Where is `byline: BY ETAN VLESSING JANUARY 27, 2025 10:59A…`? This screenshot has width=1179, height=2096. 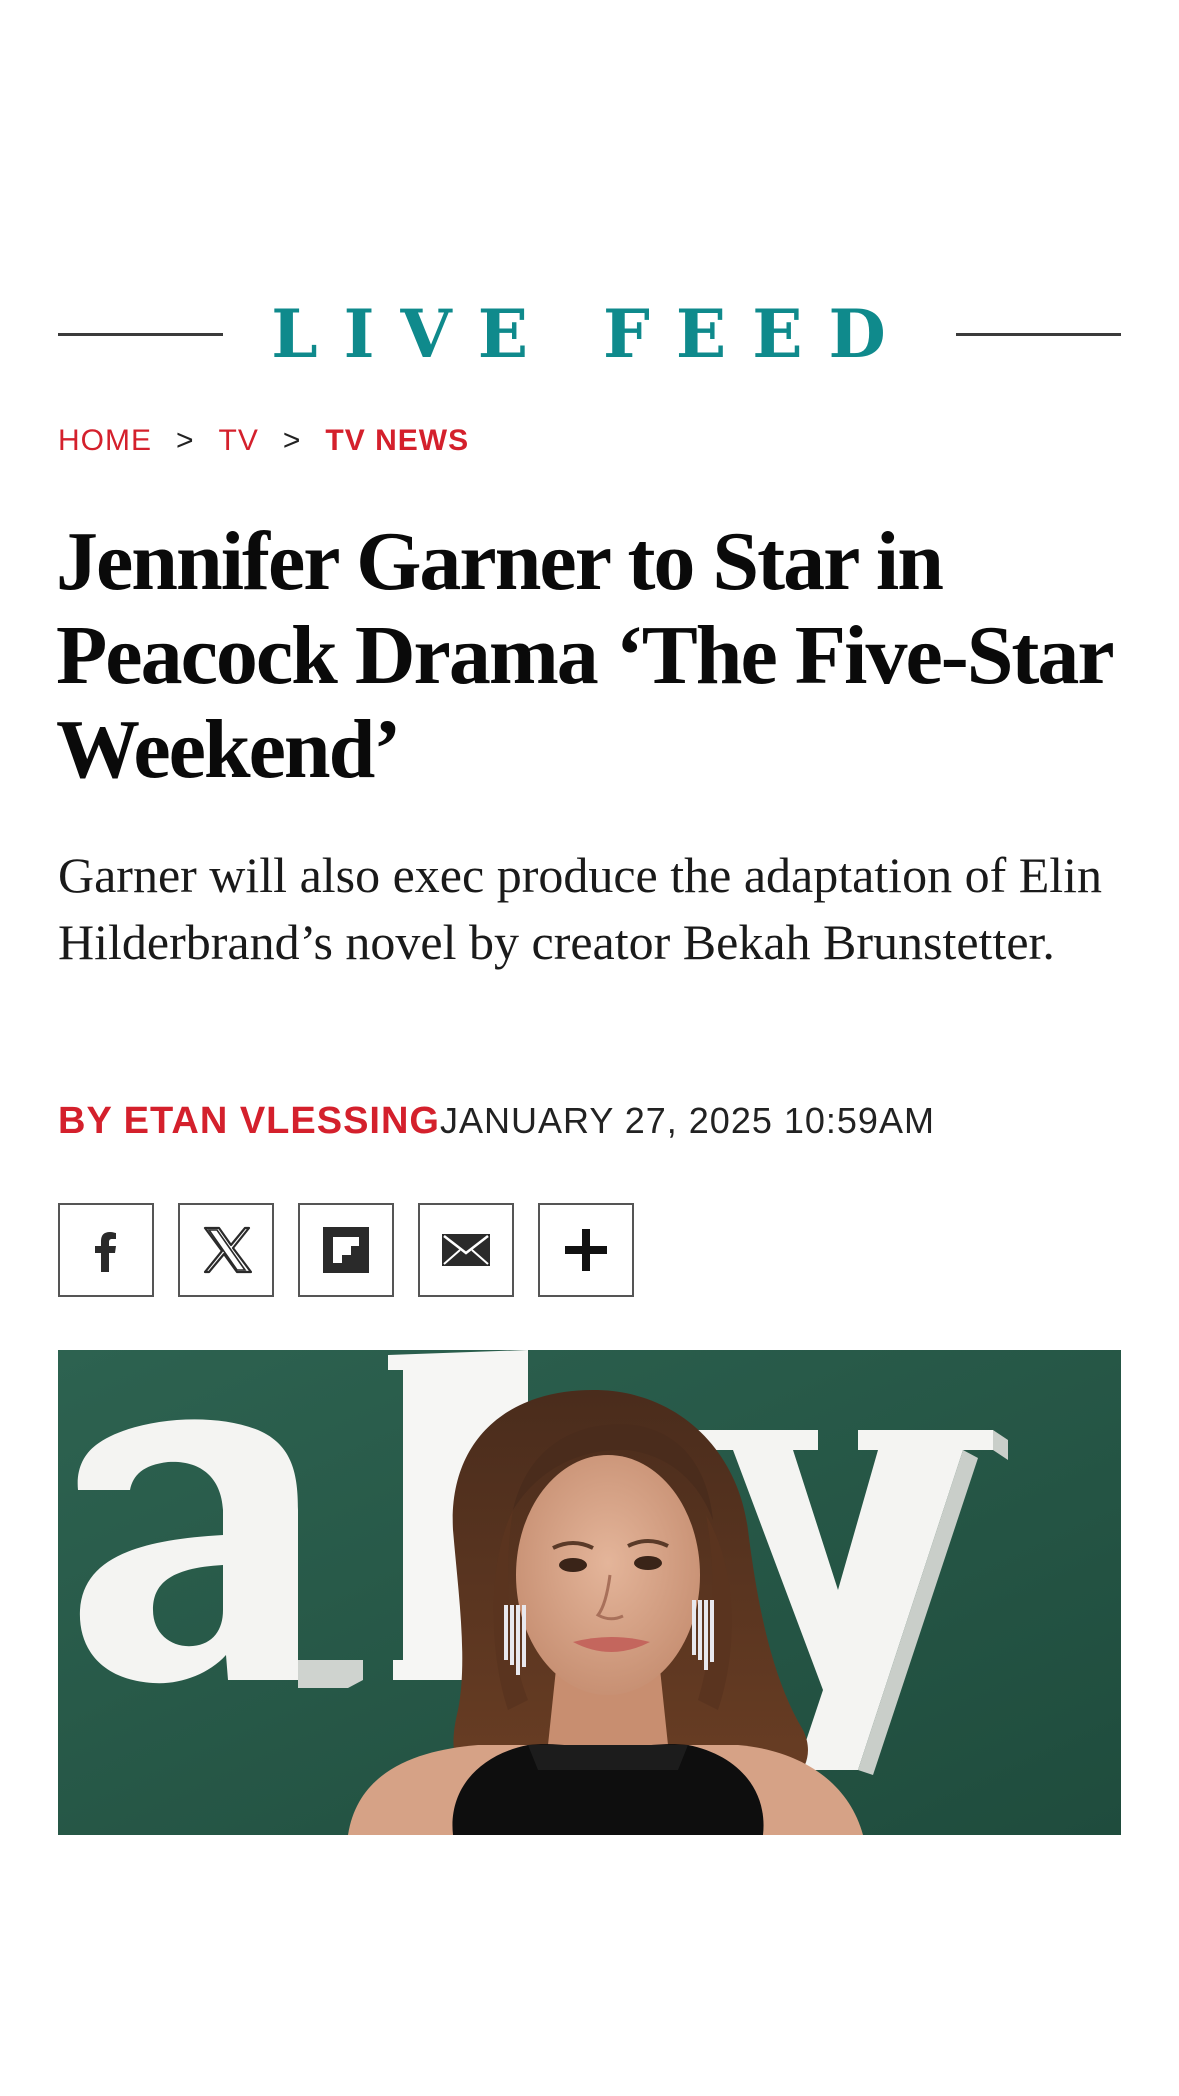
byline: BY ETAN VLESSING JANUARY 27, 2025 10:59A… is located at coordinates (496, 1121).